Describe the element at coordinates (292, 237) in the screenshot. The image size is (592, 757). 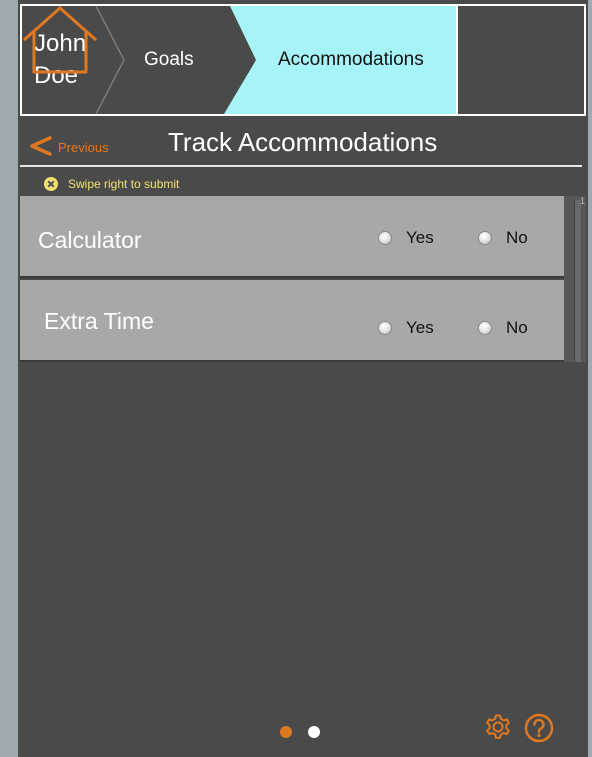
I see `accommodation-row-calculator: Calculator Yes No` at that location.